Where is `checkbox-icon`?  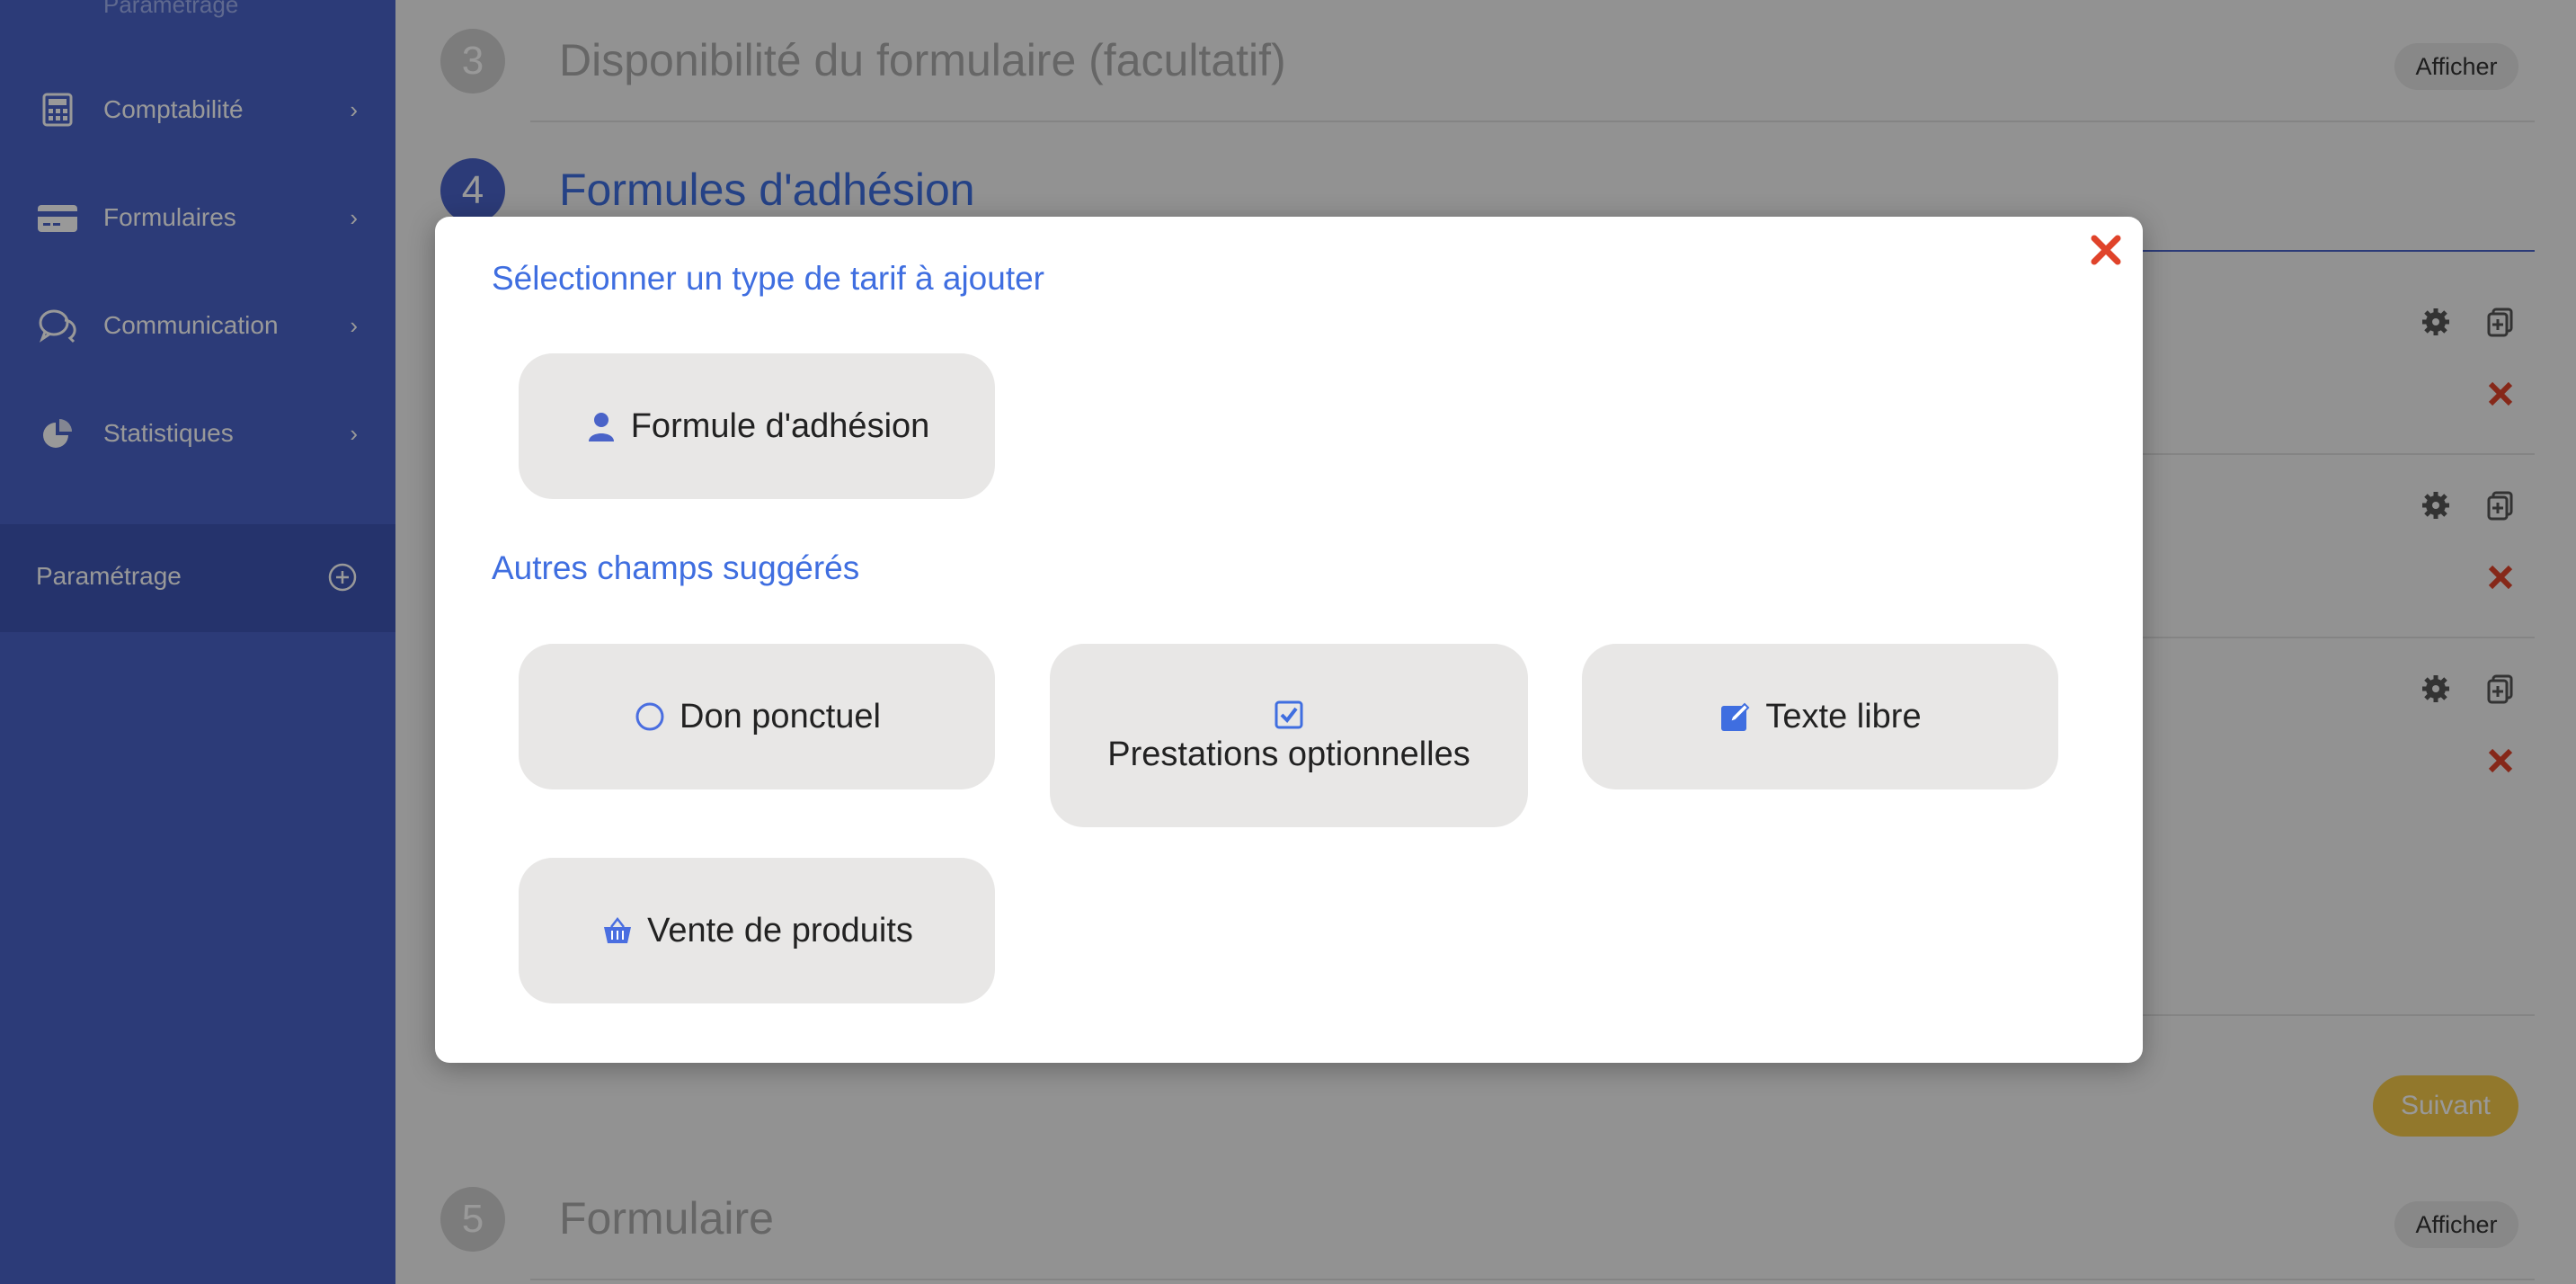
checkbox-icon is located at coordinates (1289, 715).